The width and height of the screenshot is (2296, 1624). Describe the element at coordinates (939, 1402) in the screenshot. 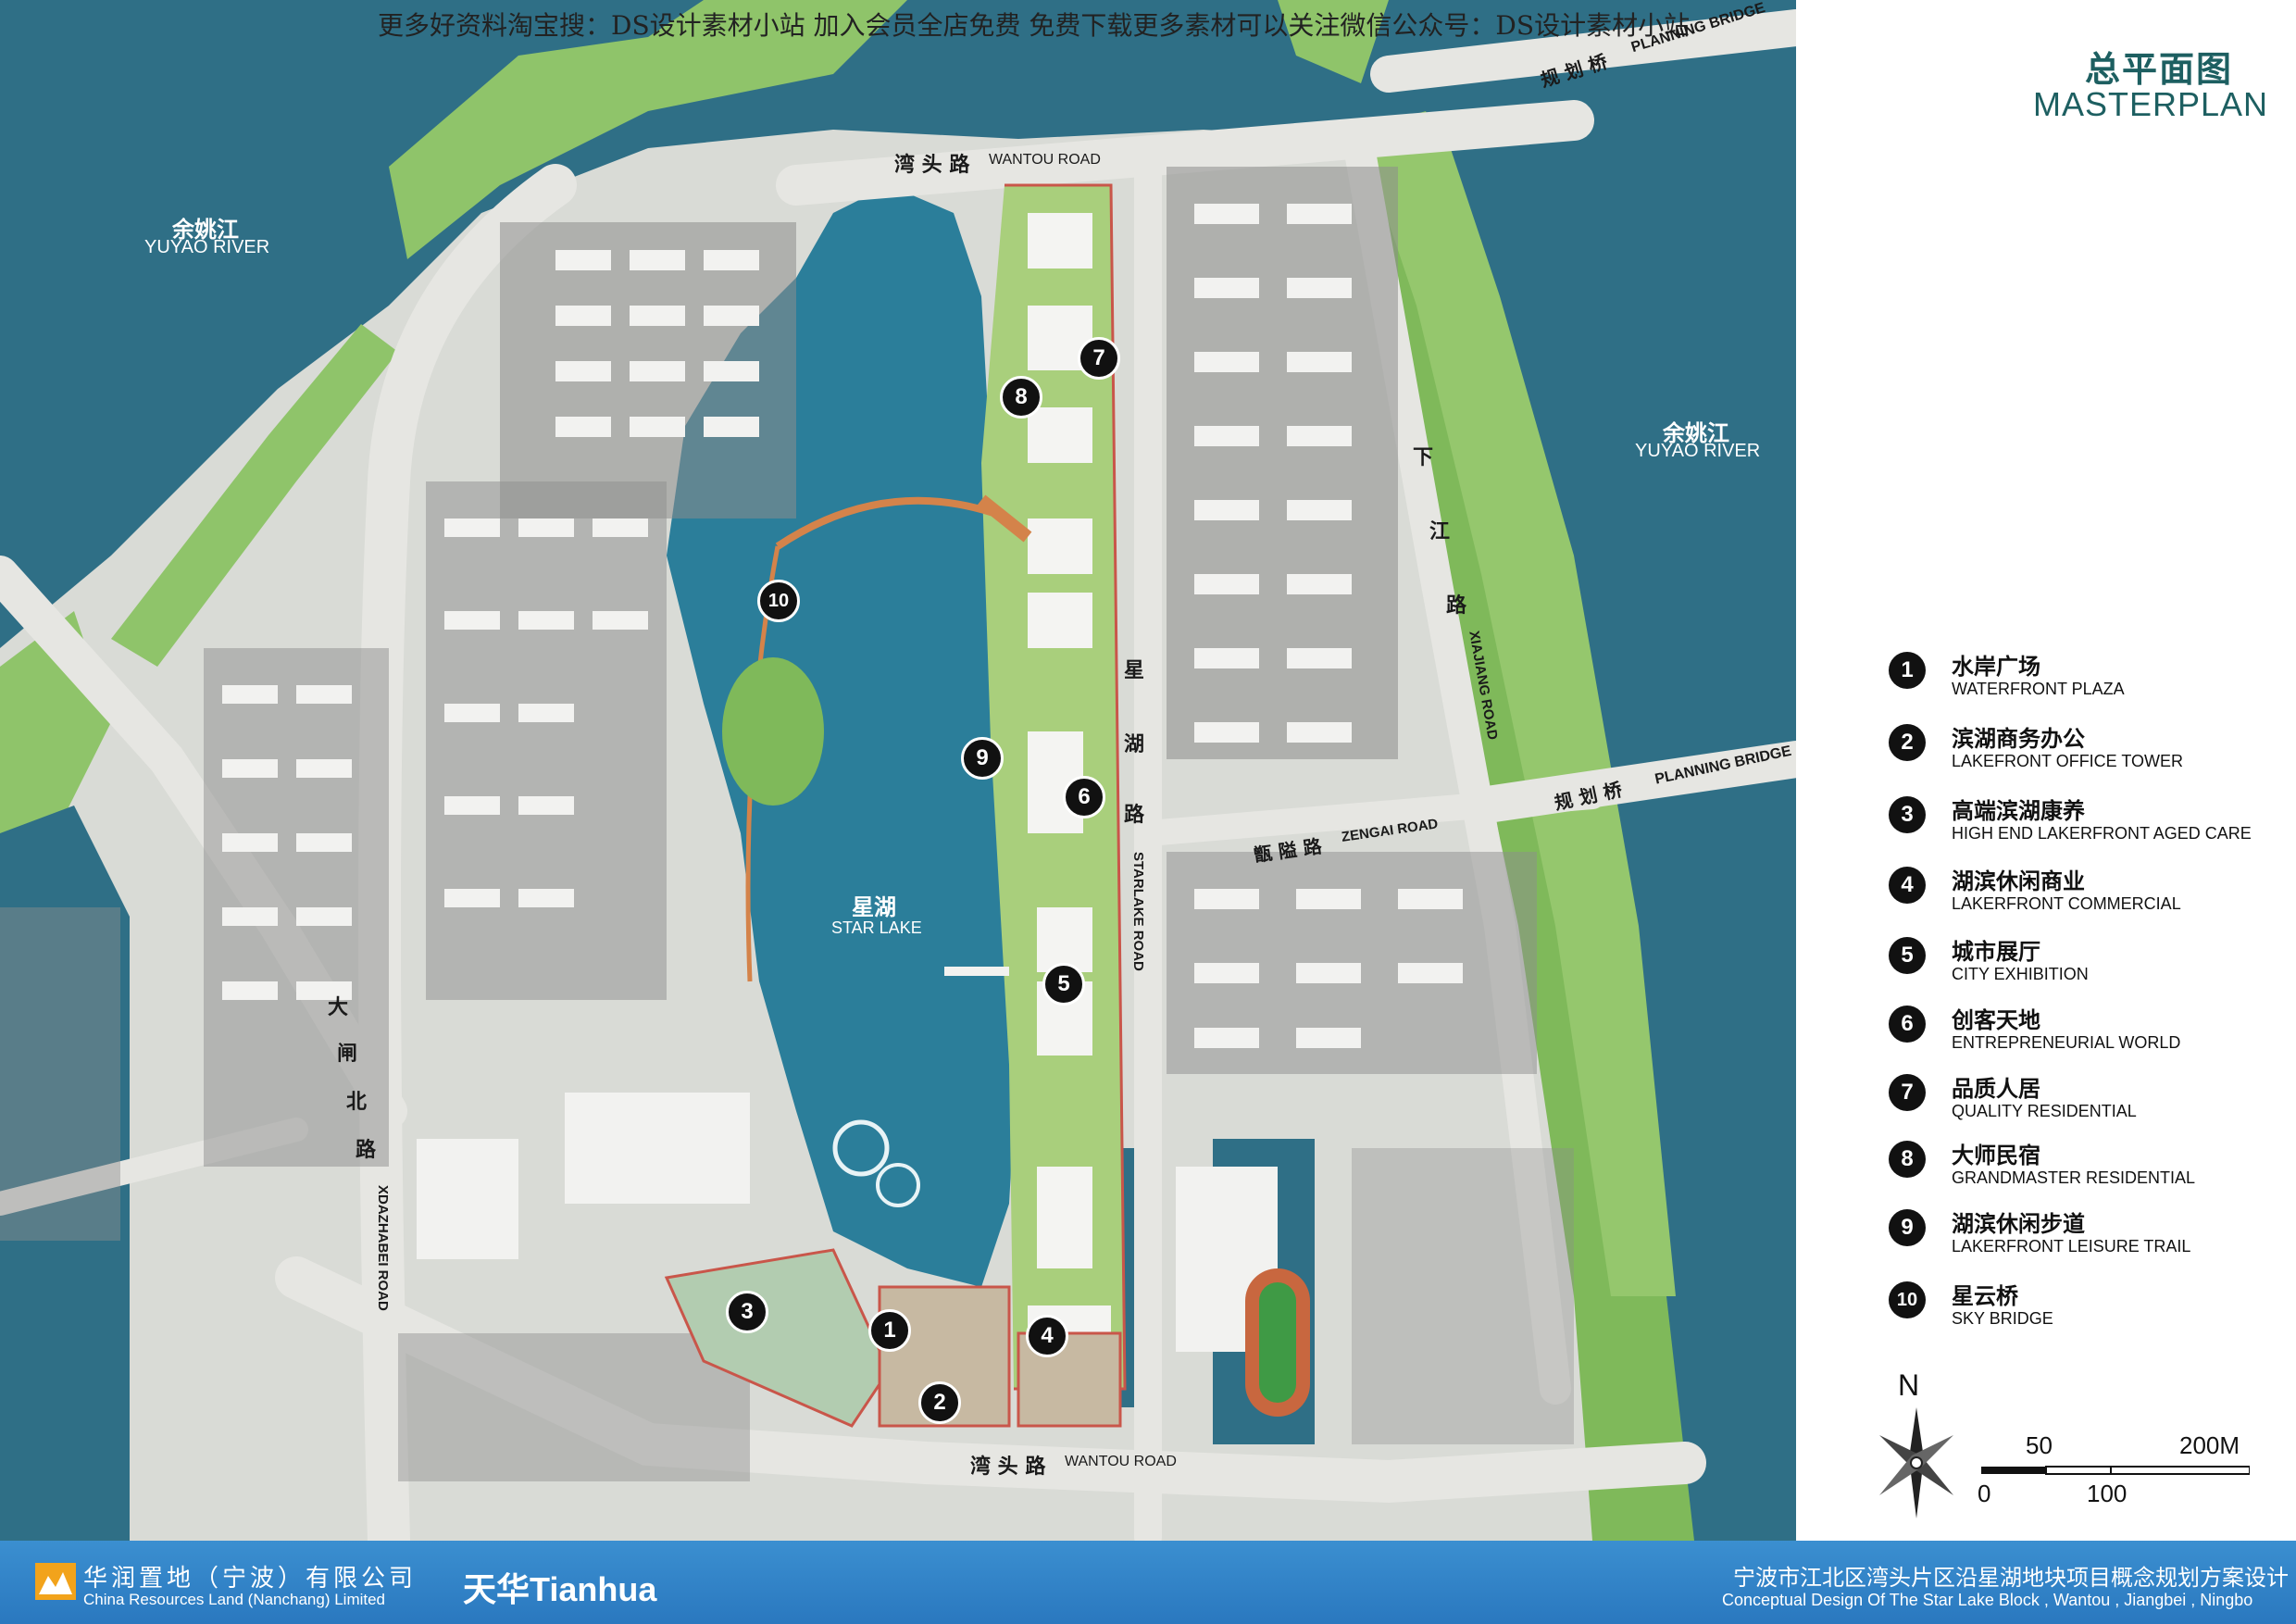

I see `map-marker-2: 2` at that location.